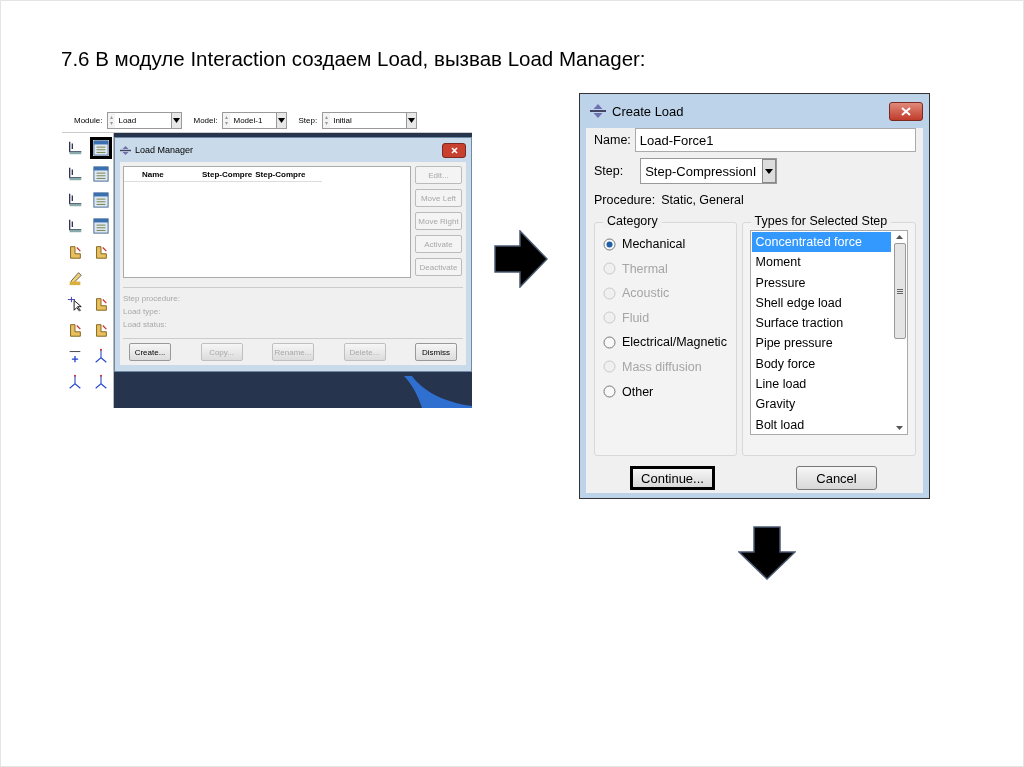 This screenshot has width=1024, height=767. What do you see at coordinates (821, 282) in the screenshot?
I see `list-item: Pressure` at bounding box center [821, 282].